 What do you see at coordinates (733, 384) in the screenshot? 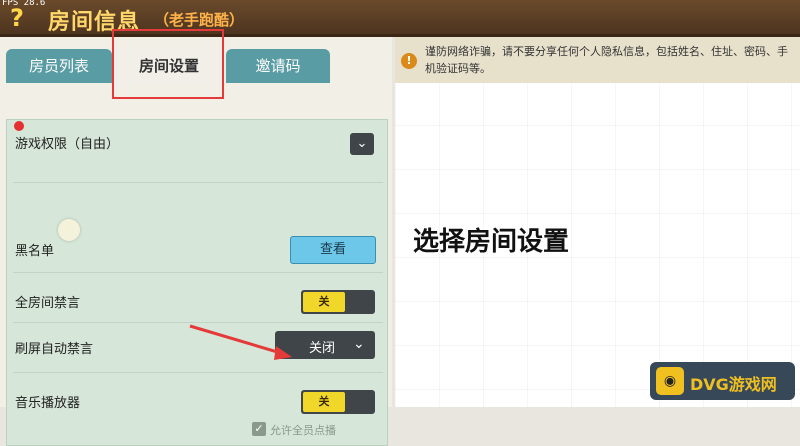
I see `watermark-text: DVG游戏网` at bounding box center [733, 384].